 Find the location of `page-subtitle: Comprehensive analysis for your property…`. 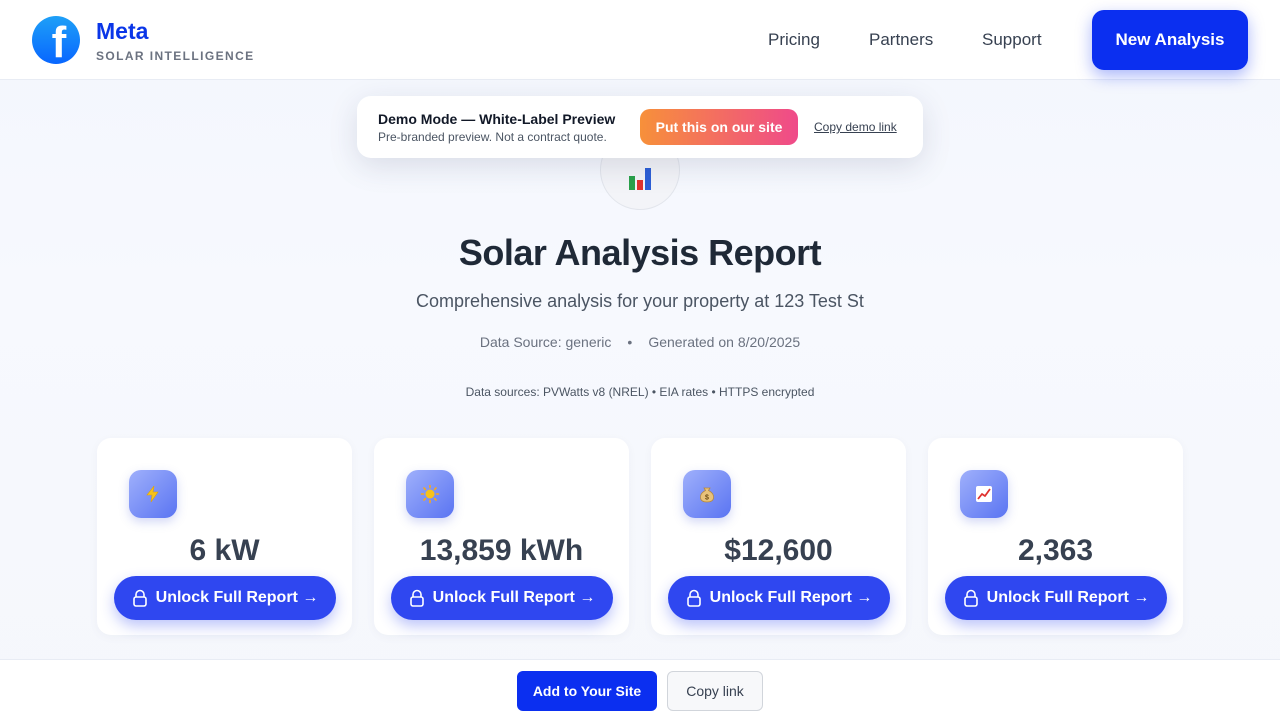

page-subtitle: Comprehensive analysis for your property… is located at coordinates (640, 301).